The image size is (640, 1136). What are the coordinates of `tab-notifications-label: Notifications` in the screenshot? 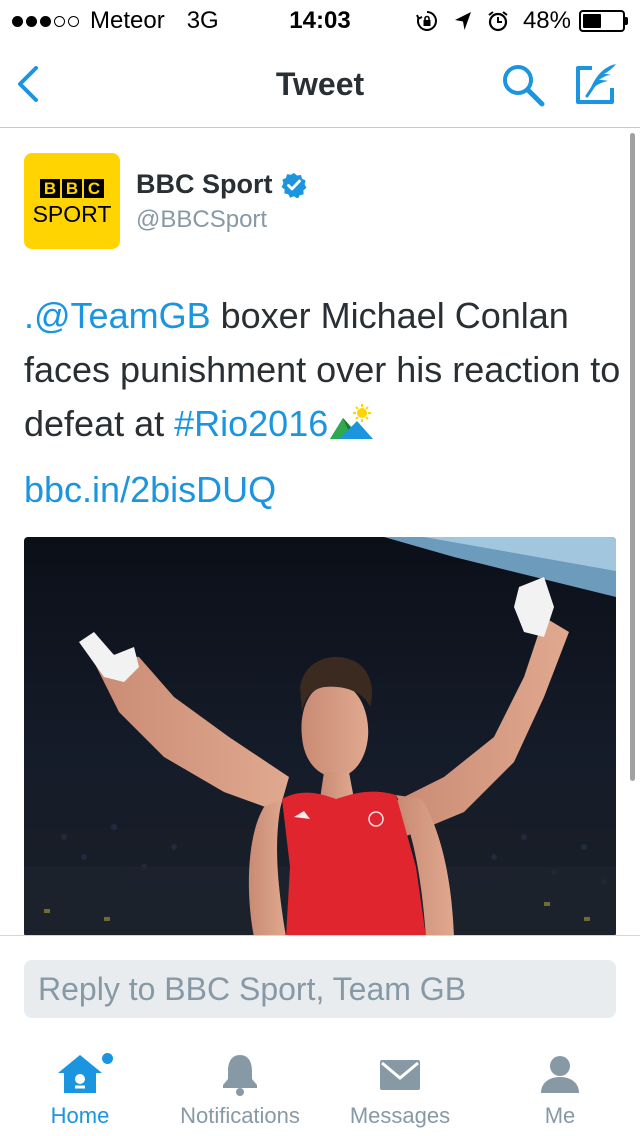 It's located at (240, 1115).